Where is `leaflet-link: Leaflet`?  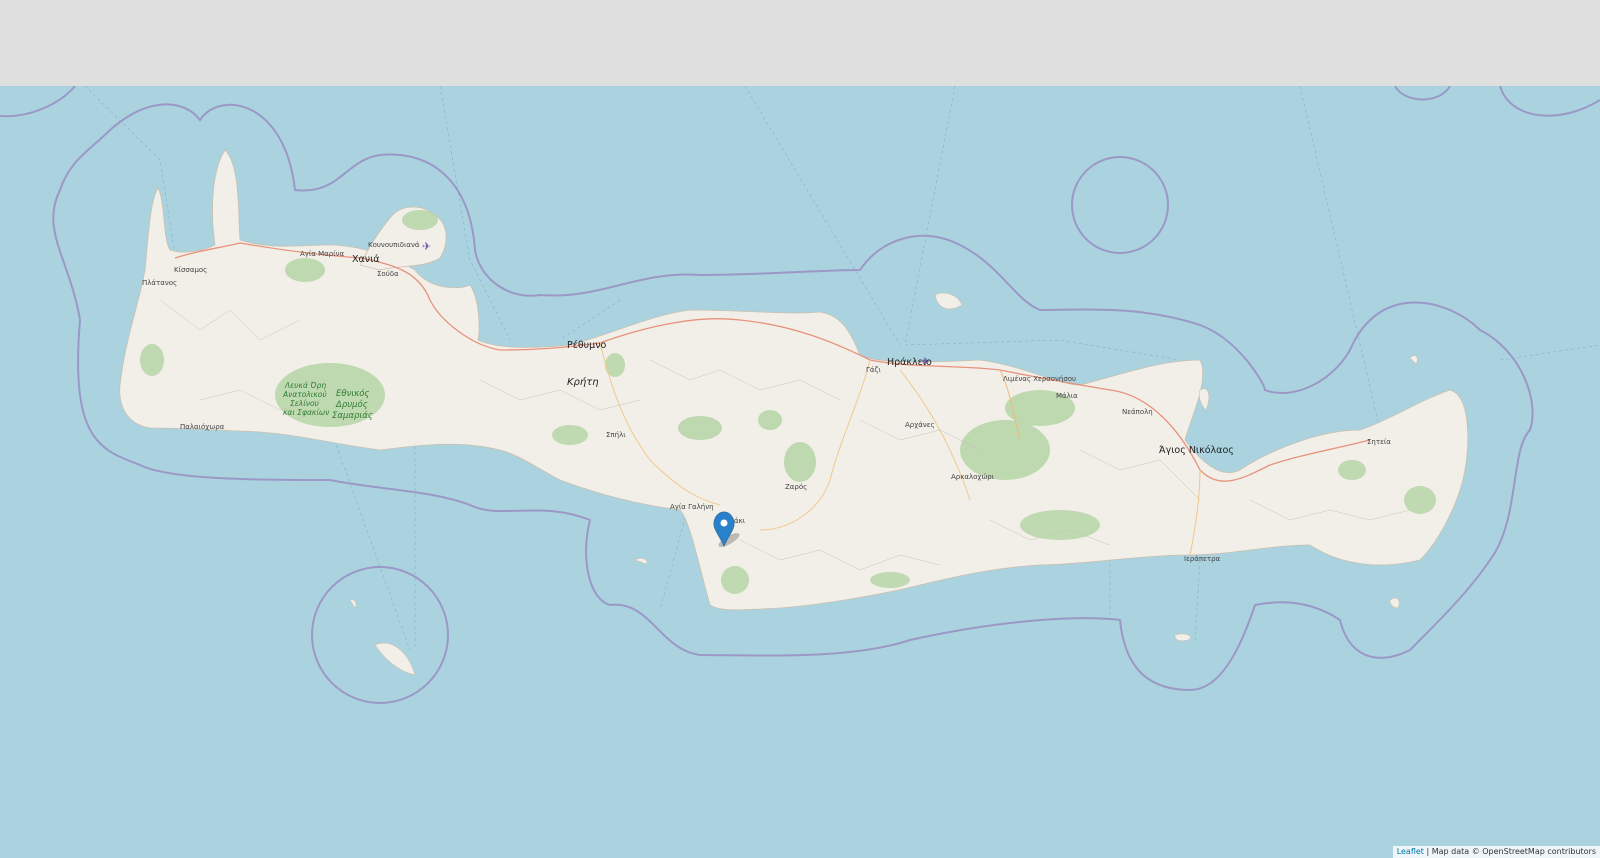
leaflet-link: Leaflet is located at coordinates (1410, 851).